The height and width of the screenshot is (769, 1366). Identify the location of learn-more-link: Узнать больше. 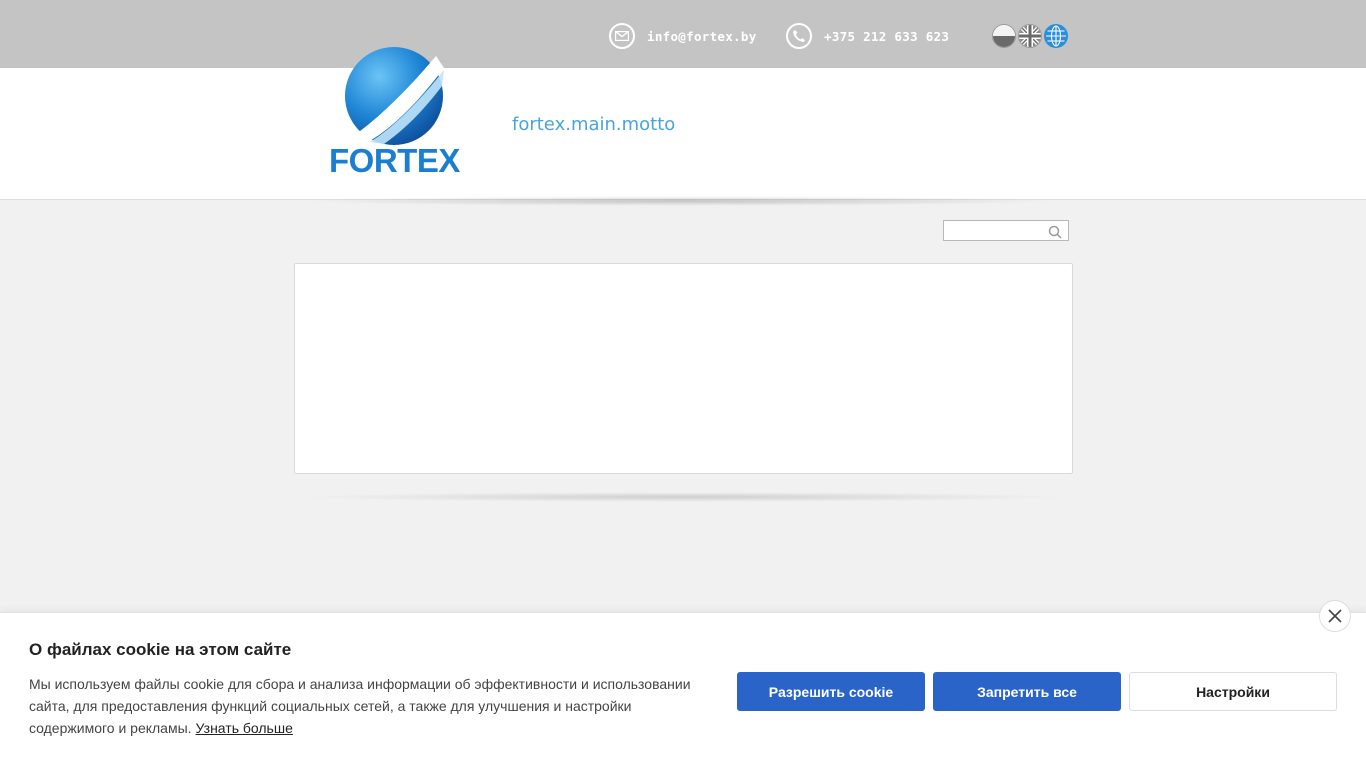
(244, 728).